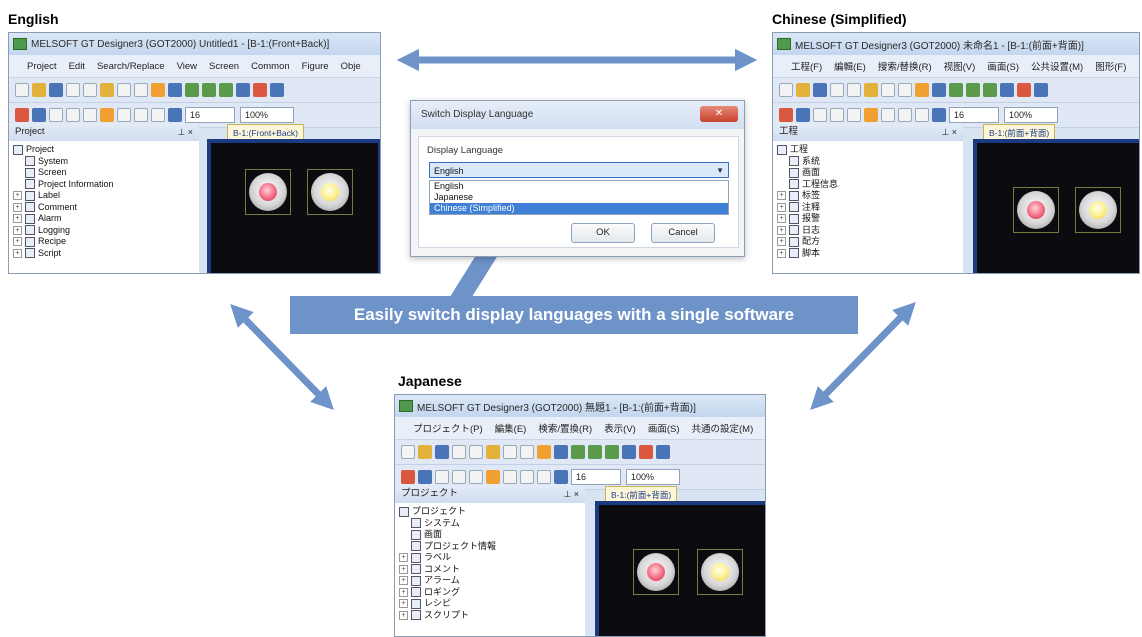 The image size is (1142, 637). What do you see at coordinates (490, 570) in the screenshot?
I see `tree-item: + コメント` at bounding box center [490, 570].